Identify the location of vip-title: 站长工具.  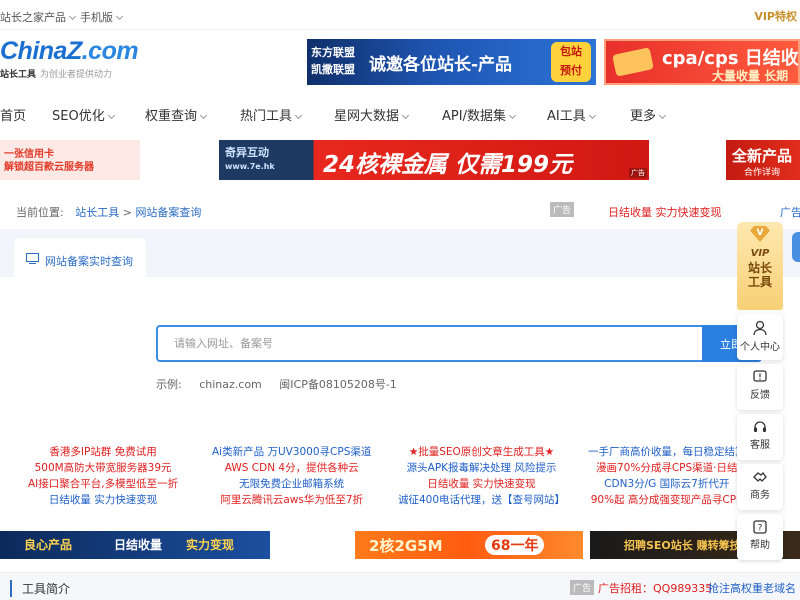
(759, 275).